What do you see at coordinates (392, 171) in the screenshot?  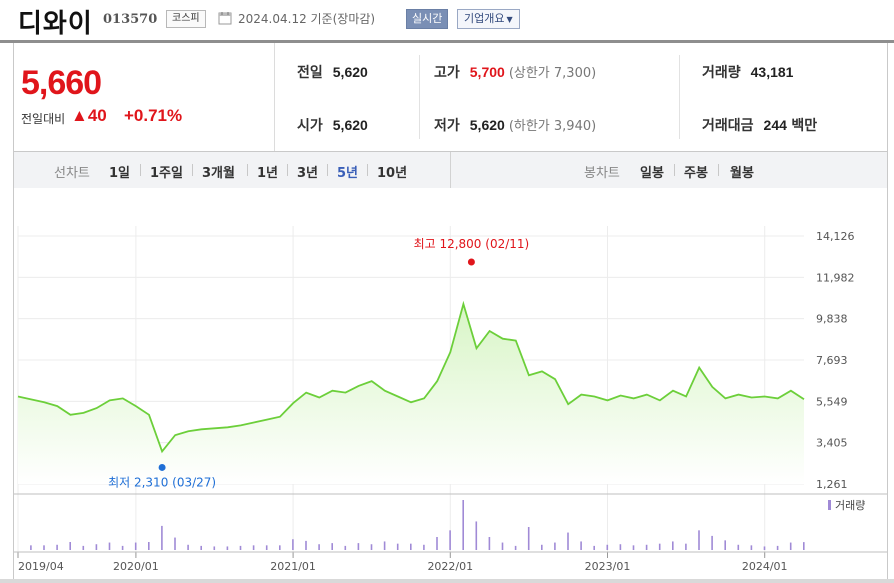 I see `tab-10y: 10년` at bounding box center [392, 171].